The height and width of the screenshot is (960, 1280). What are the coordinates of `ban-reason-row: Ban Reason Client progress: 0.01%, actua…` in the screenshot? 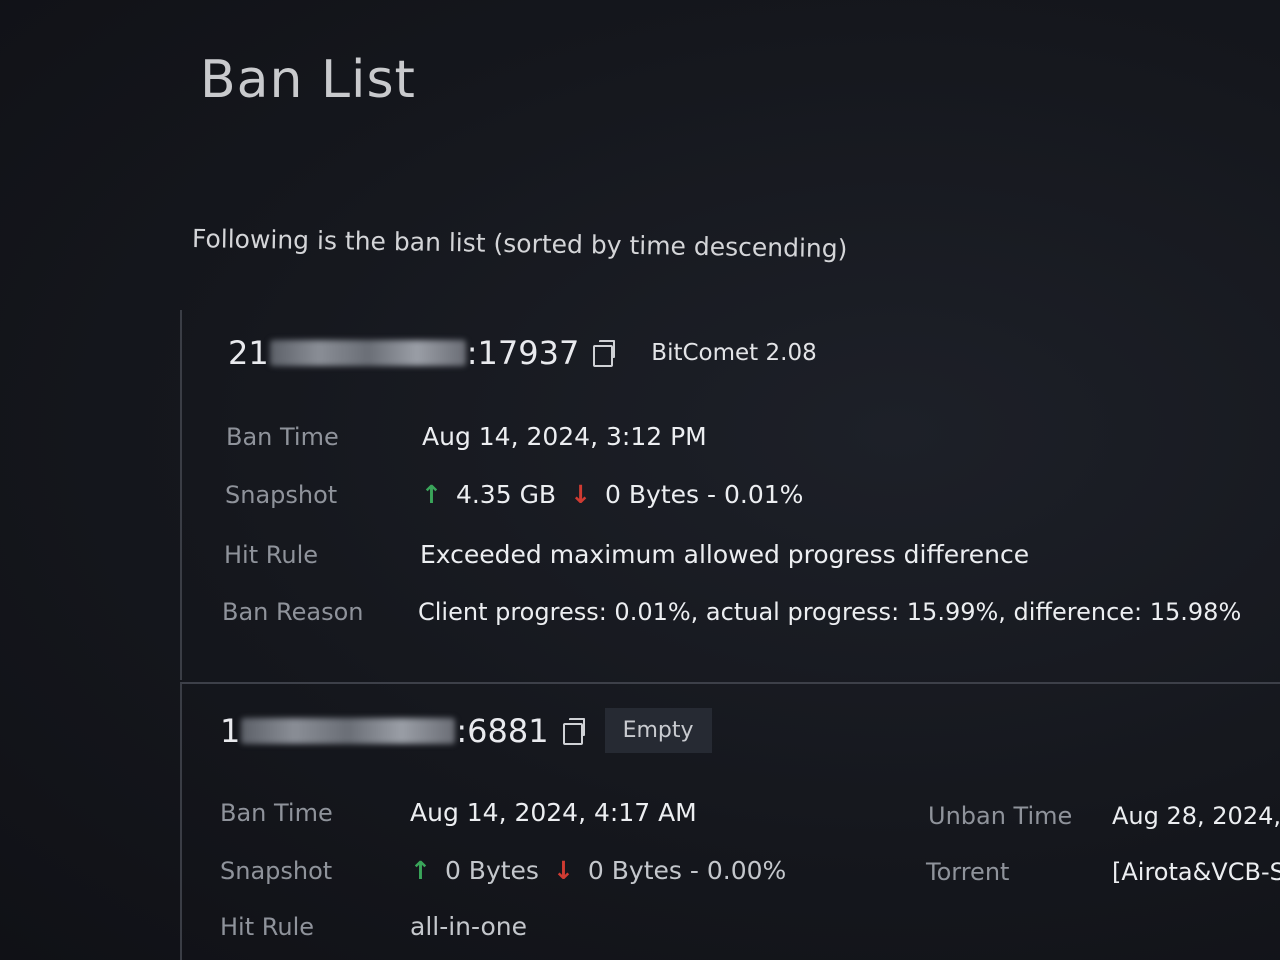 It's located at (731, 612).